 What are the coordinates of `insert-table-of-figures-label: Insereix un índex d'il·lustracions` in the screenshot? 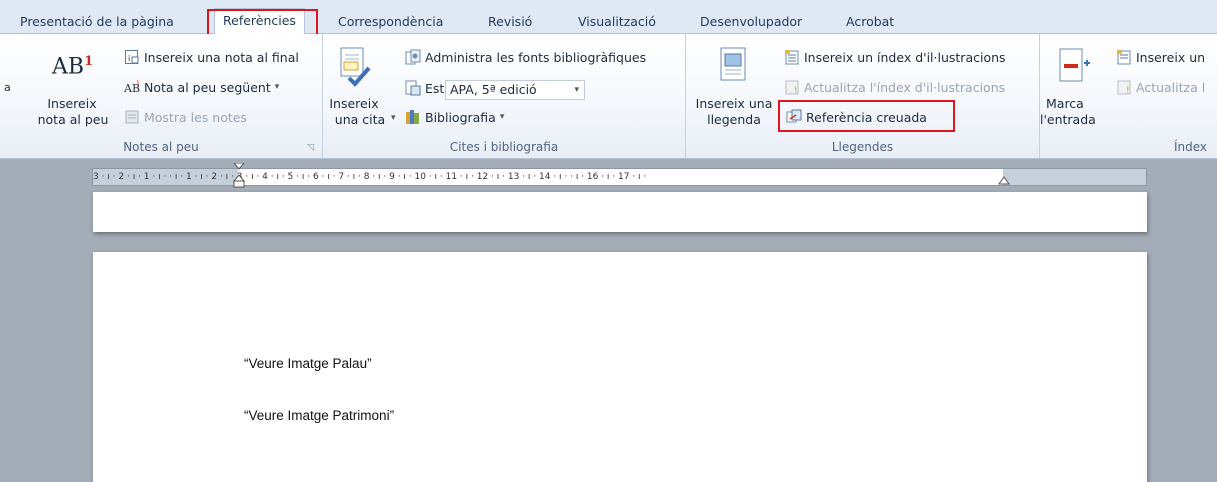 It's located at (905, 57).